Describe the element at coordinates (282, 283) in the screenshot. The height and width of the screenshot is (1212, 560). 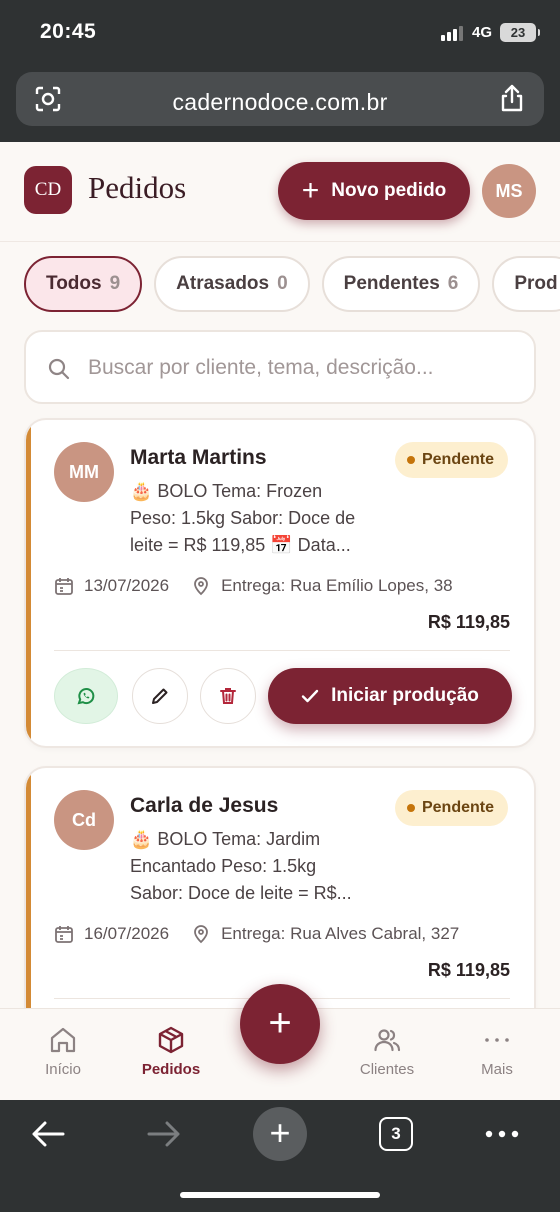
I see `filter-count: 0` at that location.